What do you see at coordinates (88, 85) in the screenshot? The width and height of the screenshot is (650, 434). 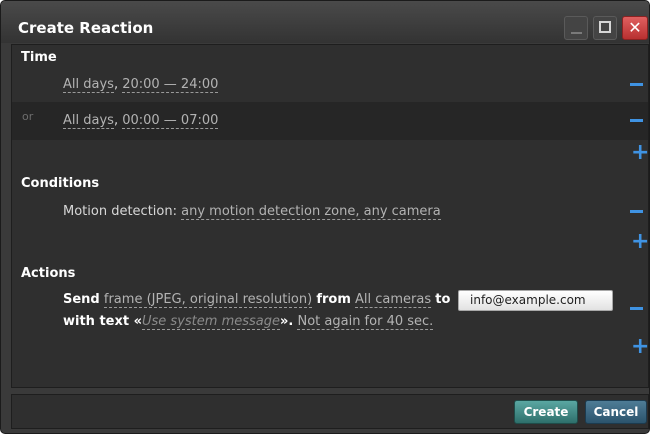 I see `time-rule-1-days-link: All days` at bounding box center [88, 85].